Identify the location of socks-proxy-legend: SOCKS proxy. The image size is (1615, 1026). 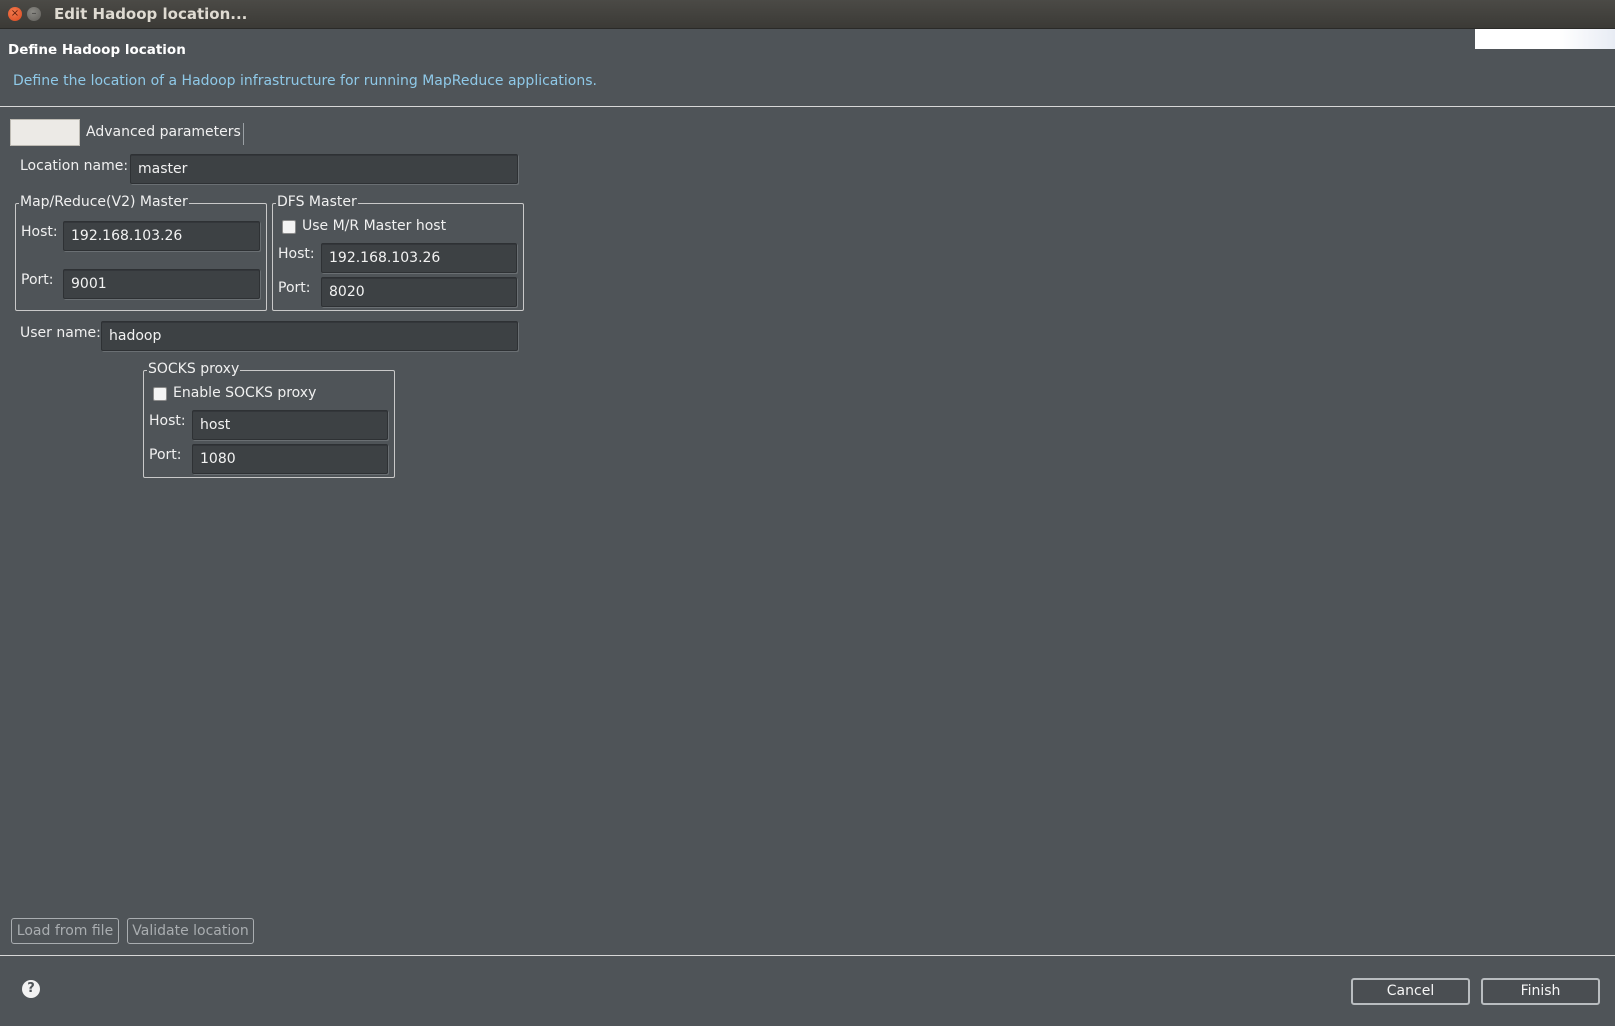
(194, 369).